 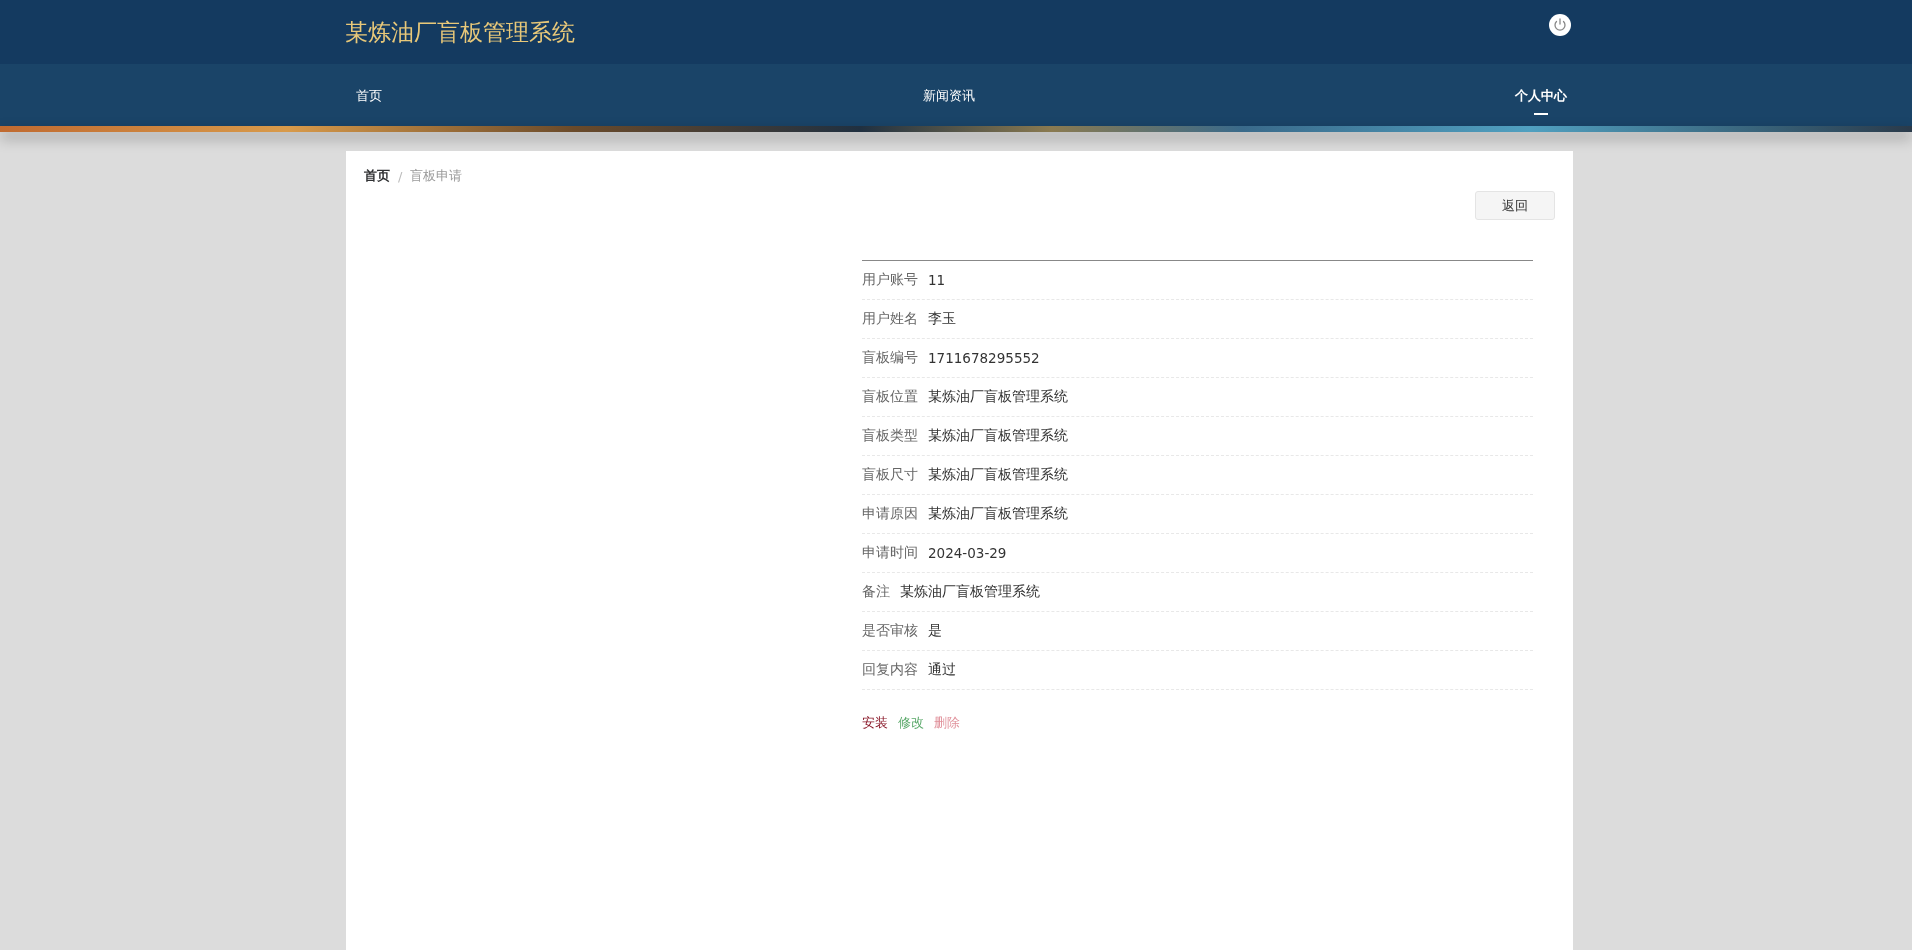 I want to click on nav-link: 个人中心, so click(x=1541, y=95).